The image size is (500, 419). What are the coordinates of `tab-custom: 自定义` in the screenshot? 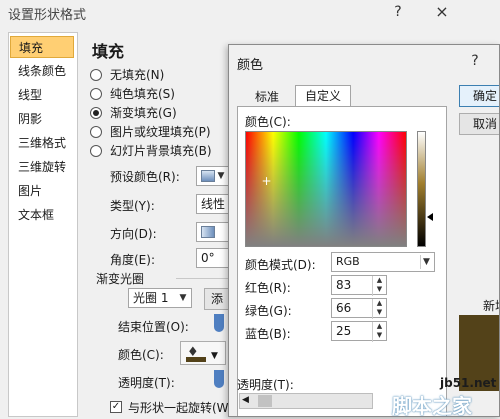 It's located at (323, 96).